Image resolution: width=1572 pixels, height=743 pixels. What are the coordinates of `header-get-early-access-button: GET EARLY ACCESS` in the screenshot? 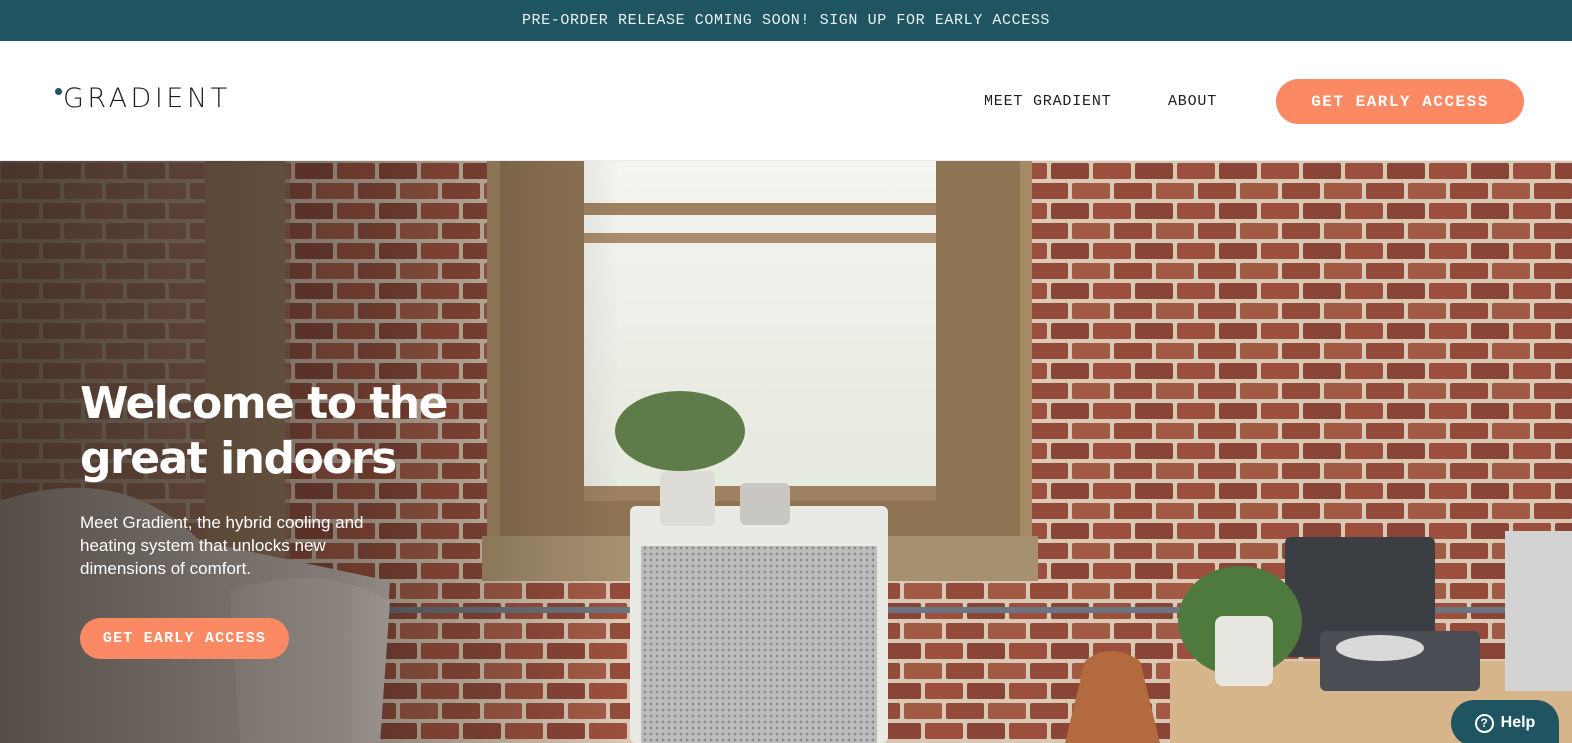 It's located at (1400, 101).